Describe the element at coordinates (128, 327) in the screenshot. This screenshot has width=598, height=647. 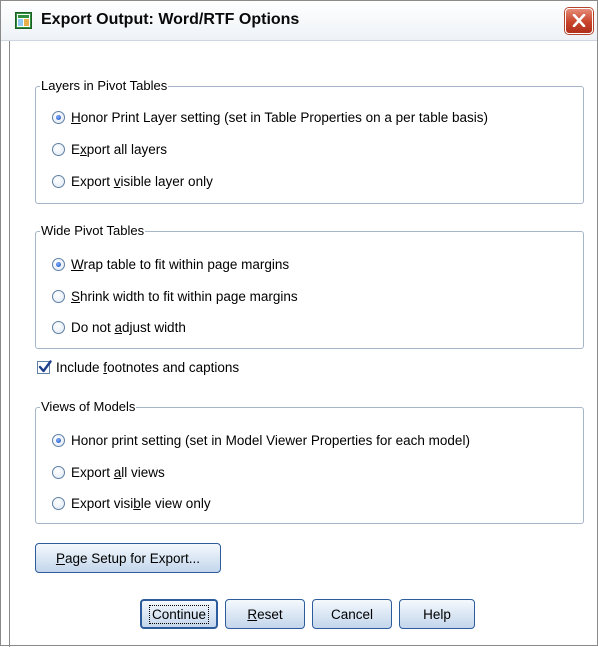
I see `option-label: Do not adjust width` at that location.